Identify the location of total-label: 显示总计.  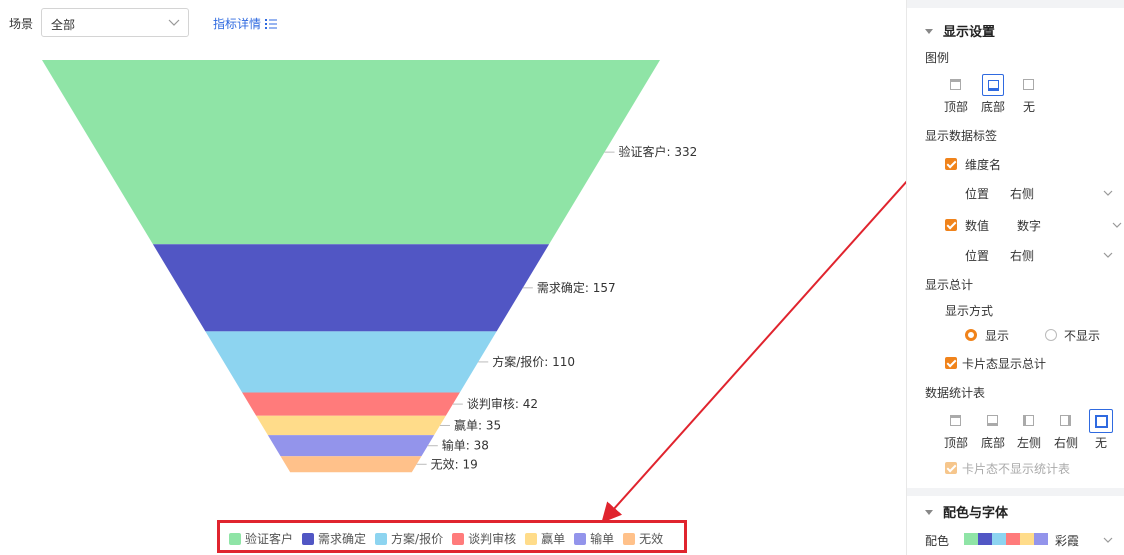
(949, 285).